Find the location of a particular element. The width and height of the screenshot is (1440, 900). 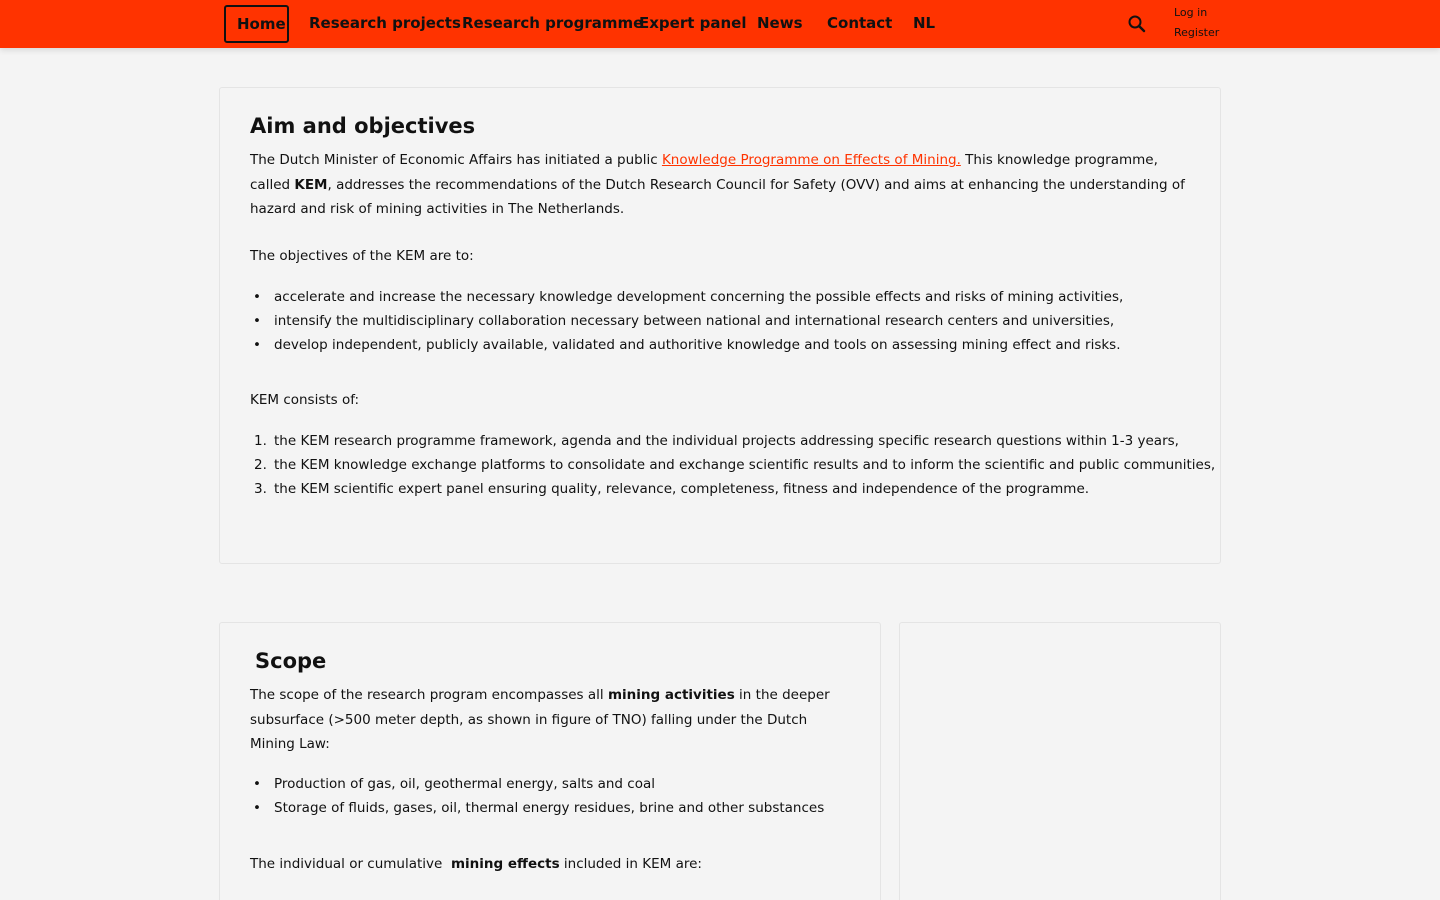

nav-expert-panel: Expert panel is located at coordinates (692, 24).